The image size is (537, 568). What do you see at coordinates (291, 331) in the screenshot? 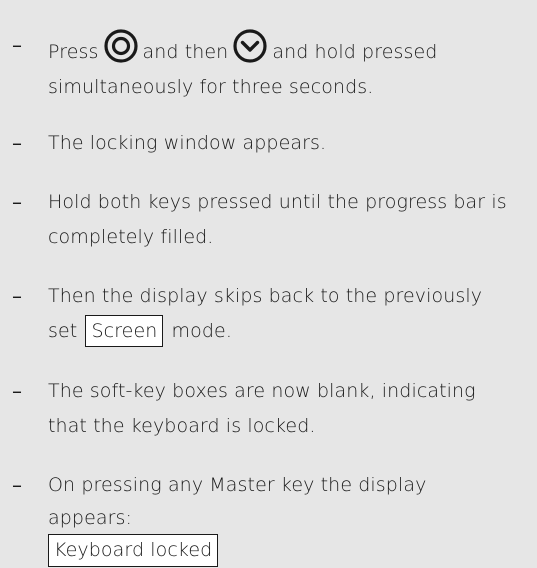
I see `text-line: set Screen mode.` at bounding box center [291, 331].